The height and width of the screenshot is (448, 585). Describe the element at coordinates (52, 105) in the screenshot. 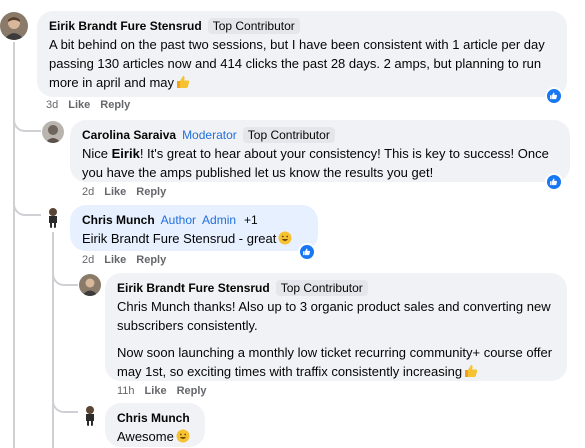

I see `comment-time: 3d` at that location.